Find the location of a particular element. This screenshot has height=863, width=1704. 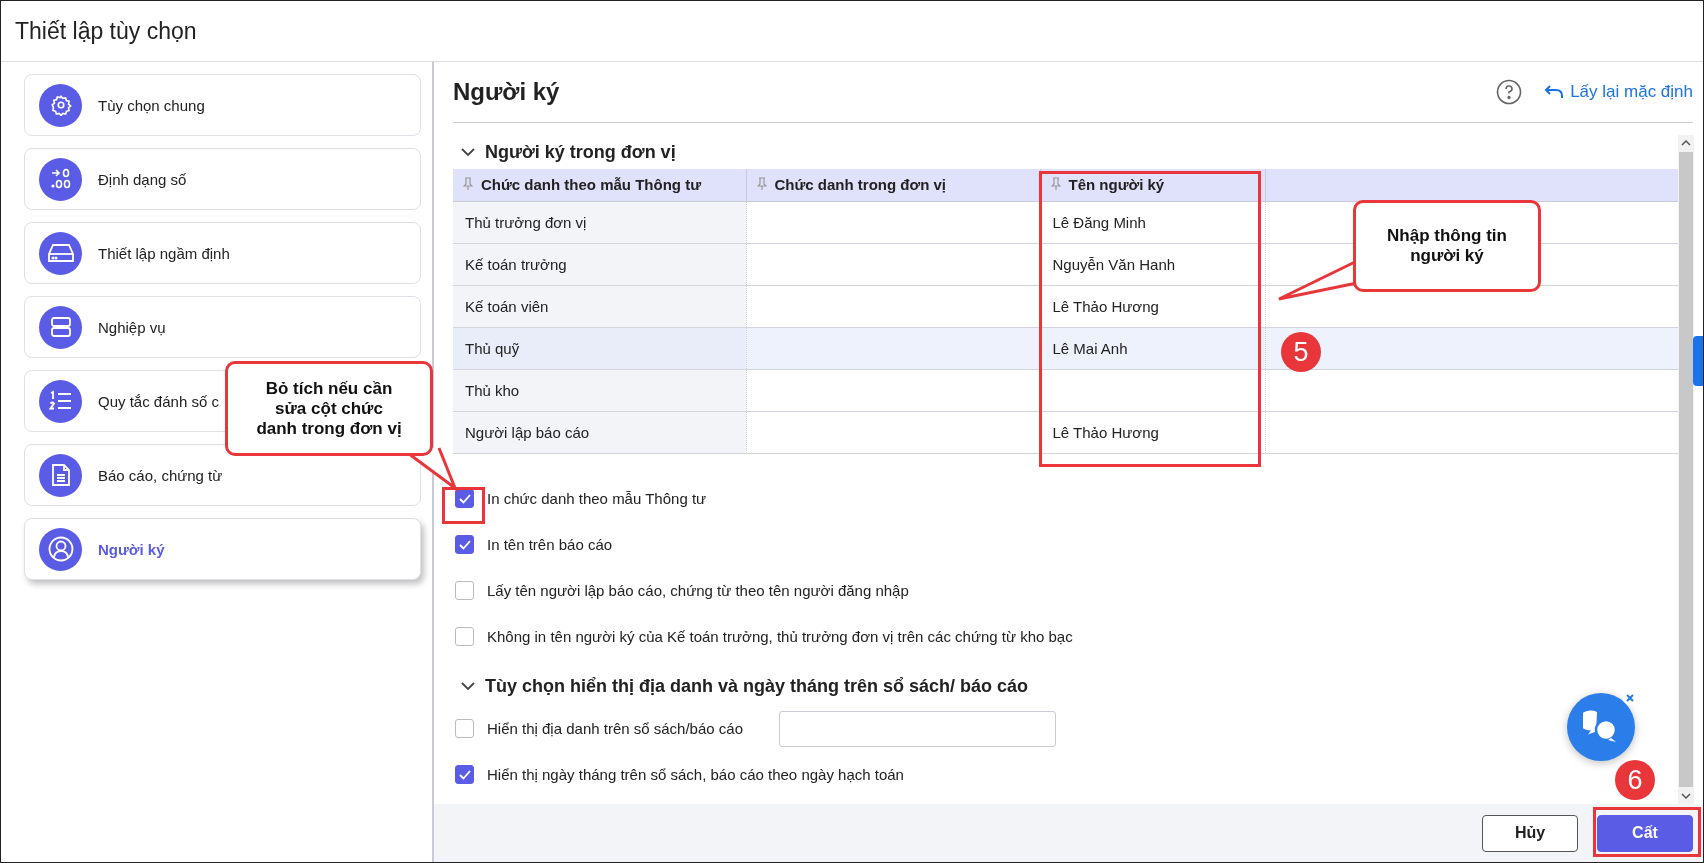

table-cell: Lê Mai Anh is located at coordinates (1152, 348).